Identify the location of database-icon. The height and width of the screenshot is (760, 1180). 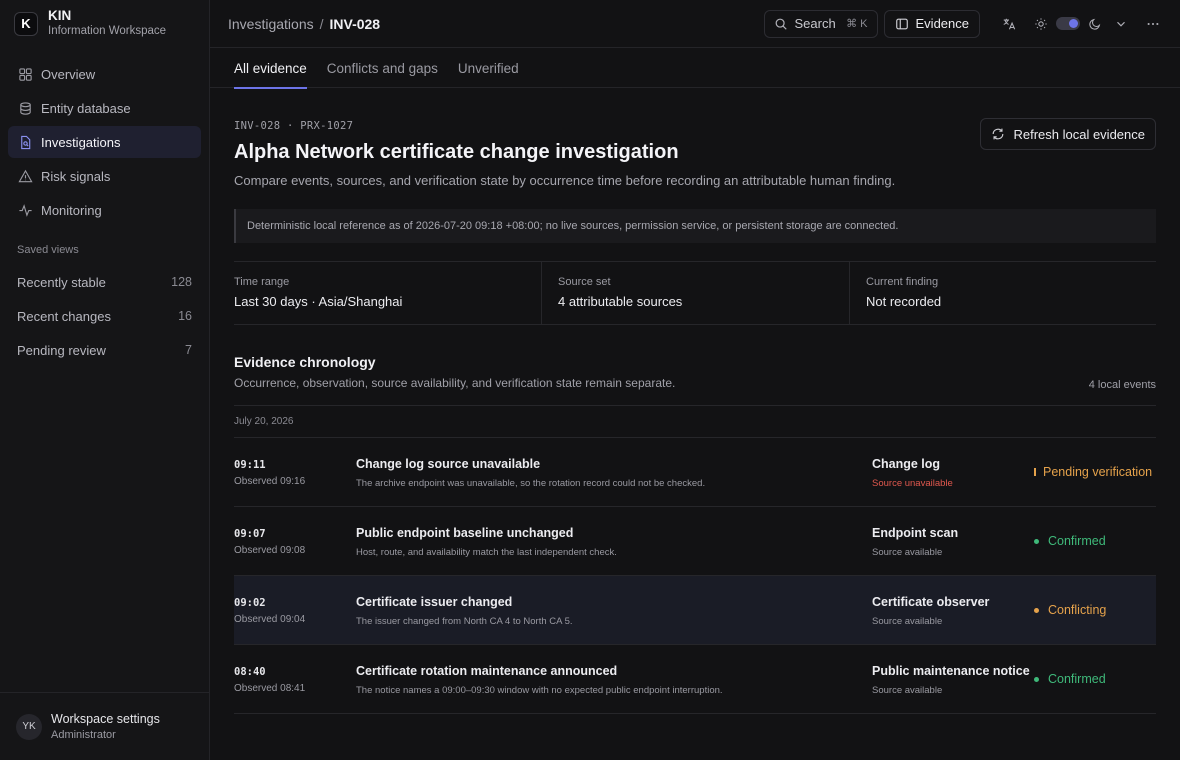
(25, 108).